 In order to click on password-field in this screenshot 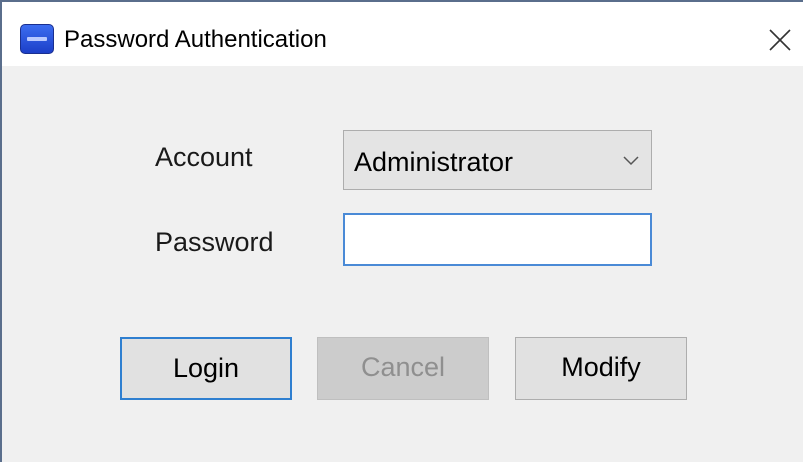, I will do `click(497, 239)`.